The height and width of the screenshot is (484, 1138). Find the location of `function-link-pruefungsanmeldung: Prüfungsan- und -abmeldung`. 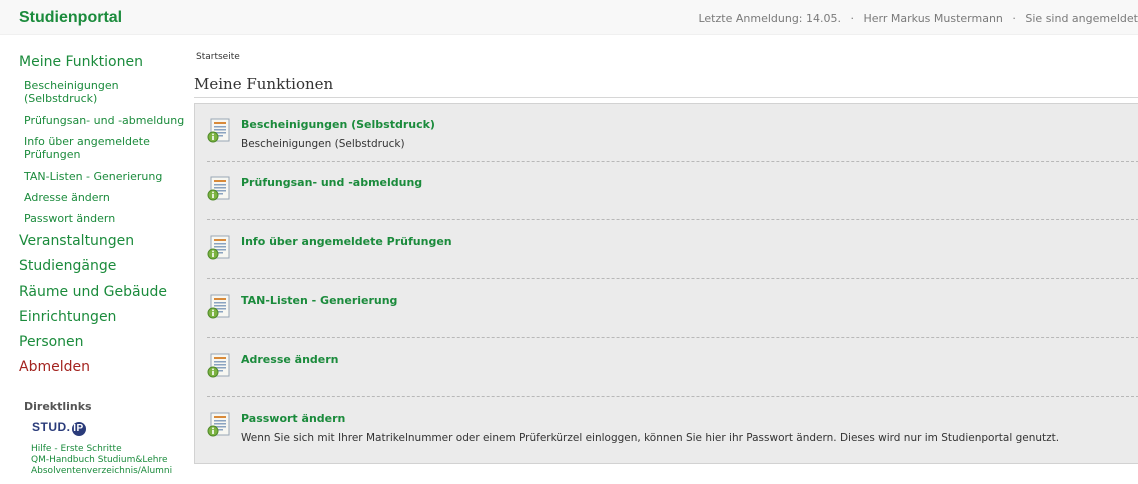

function-link-pruefungsanmeldung: Prüfungsan- und -abmeldung is located at coordinates (331, 182).